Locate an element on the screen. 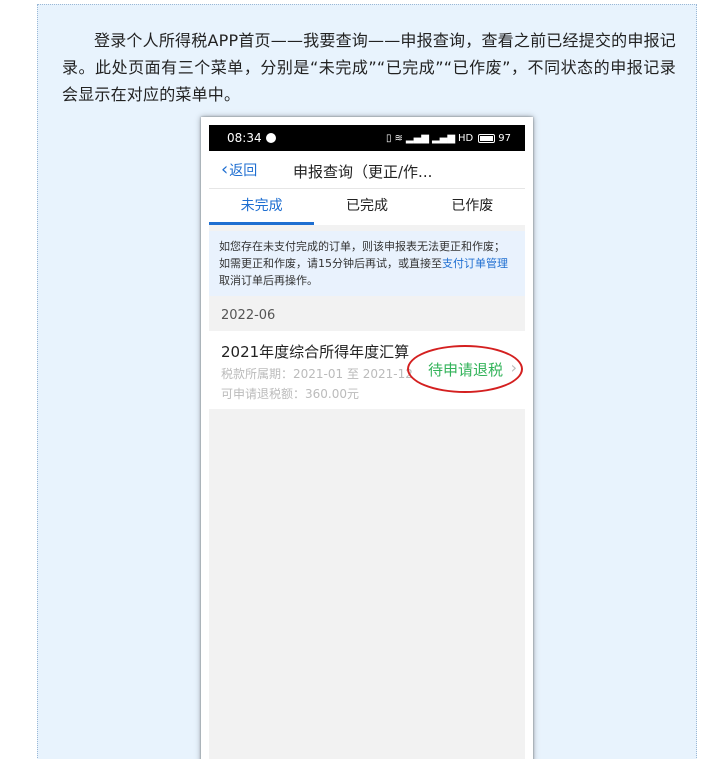 The height and width of the screenshot is (759, 728). tab-incomplete: 未完成 is located at coordinates (261, 207).